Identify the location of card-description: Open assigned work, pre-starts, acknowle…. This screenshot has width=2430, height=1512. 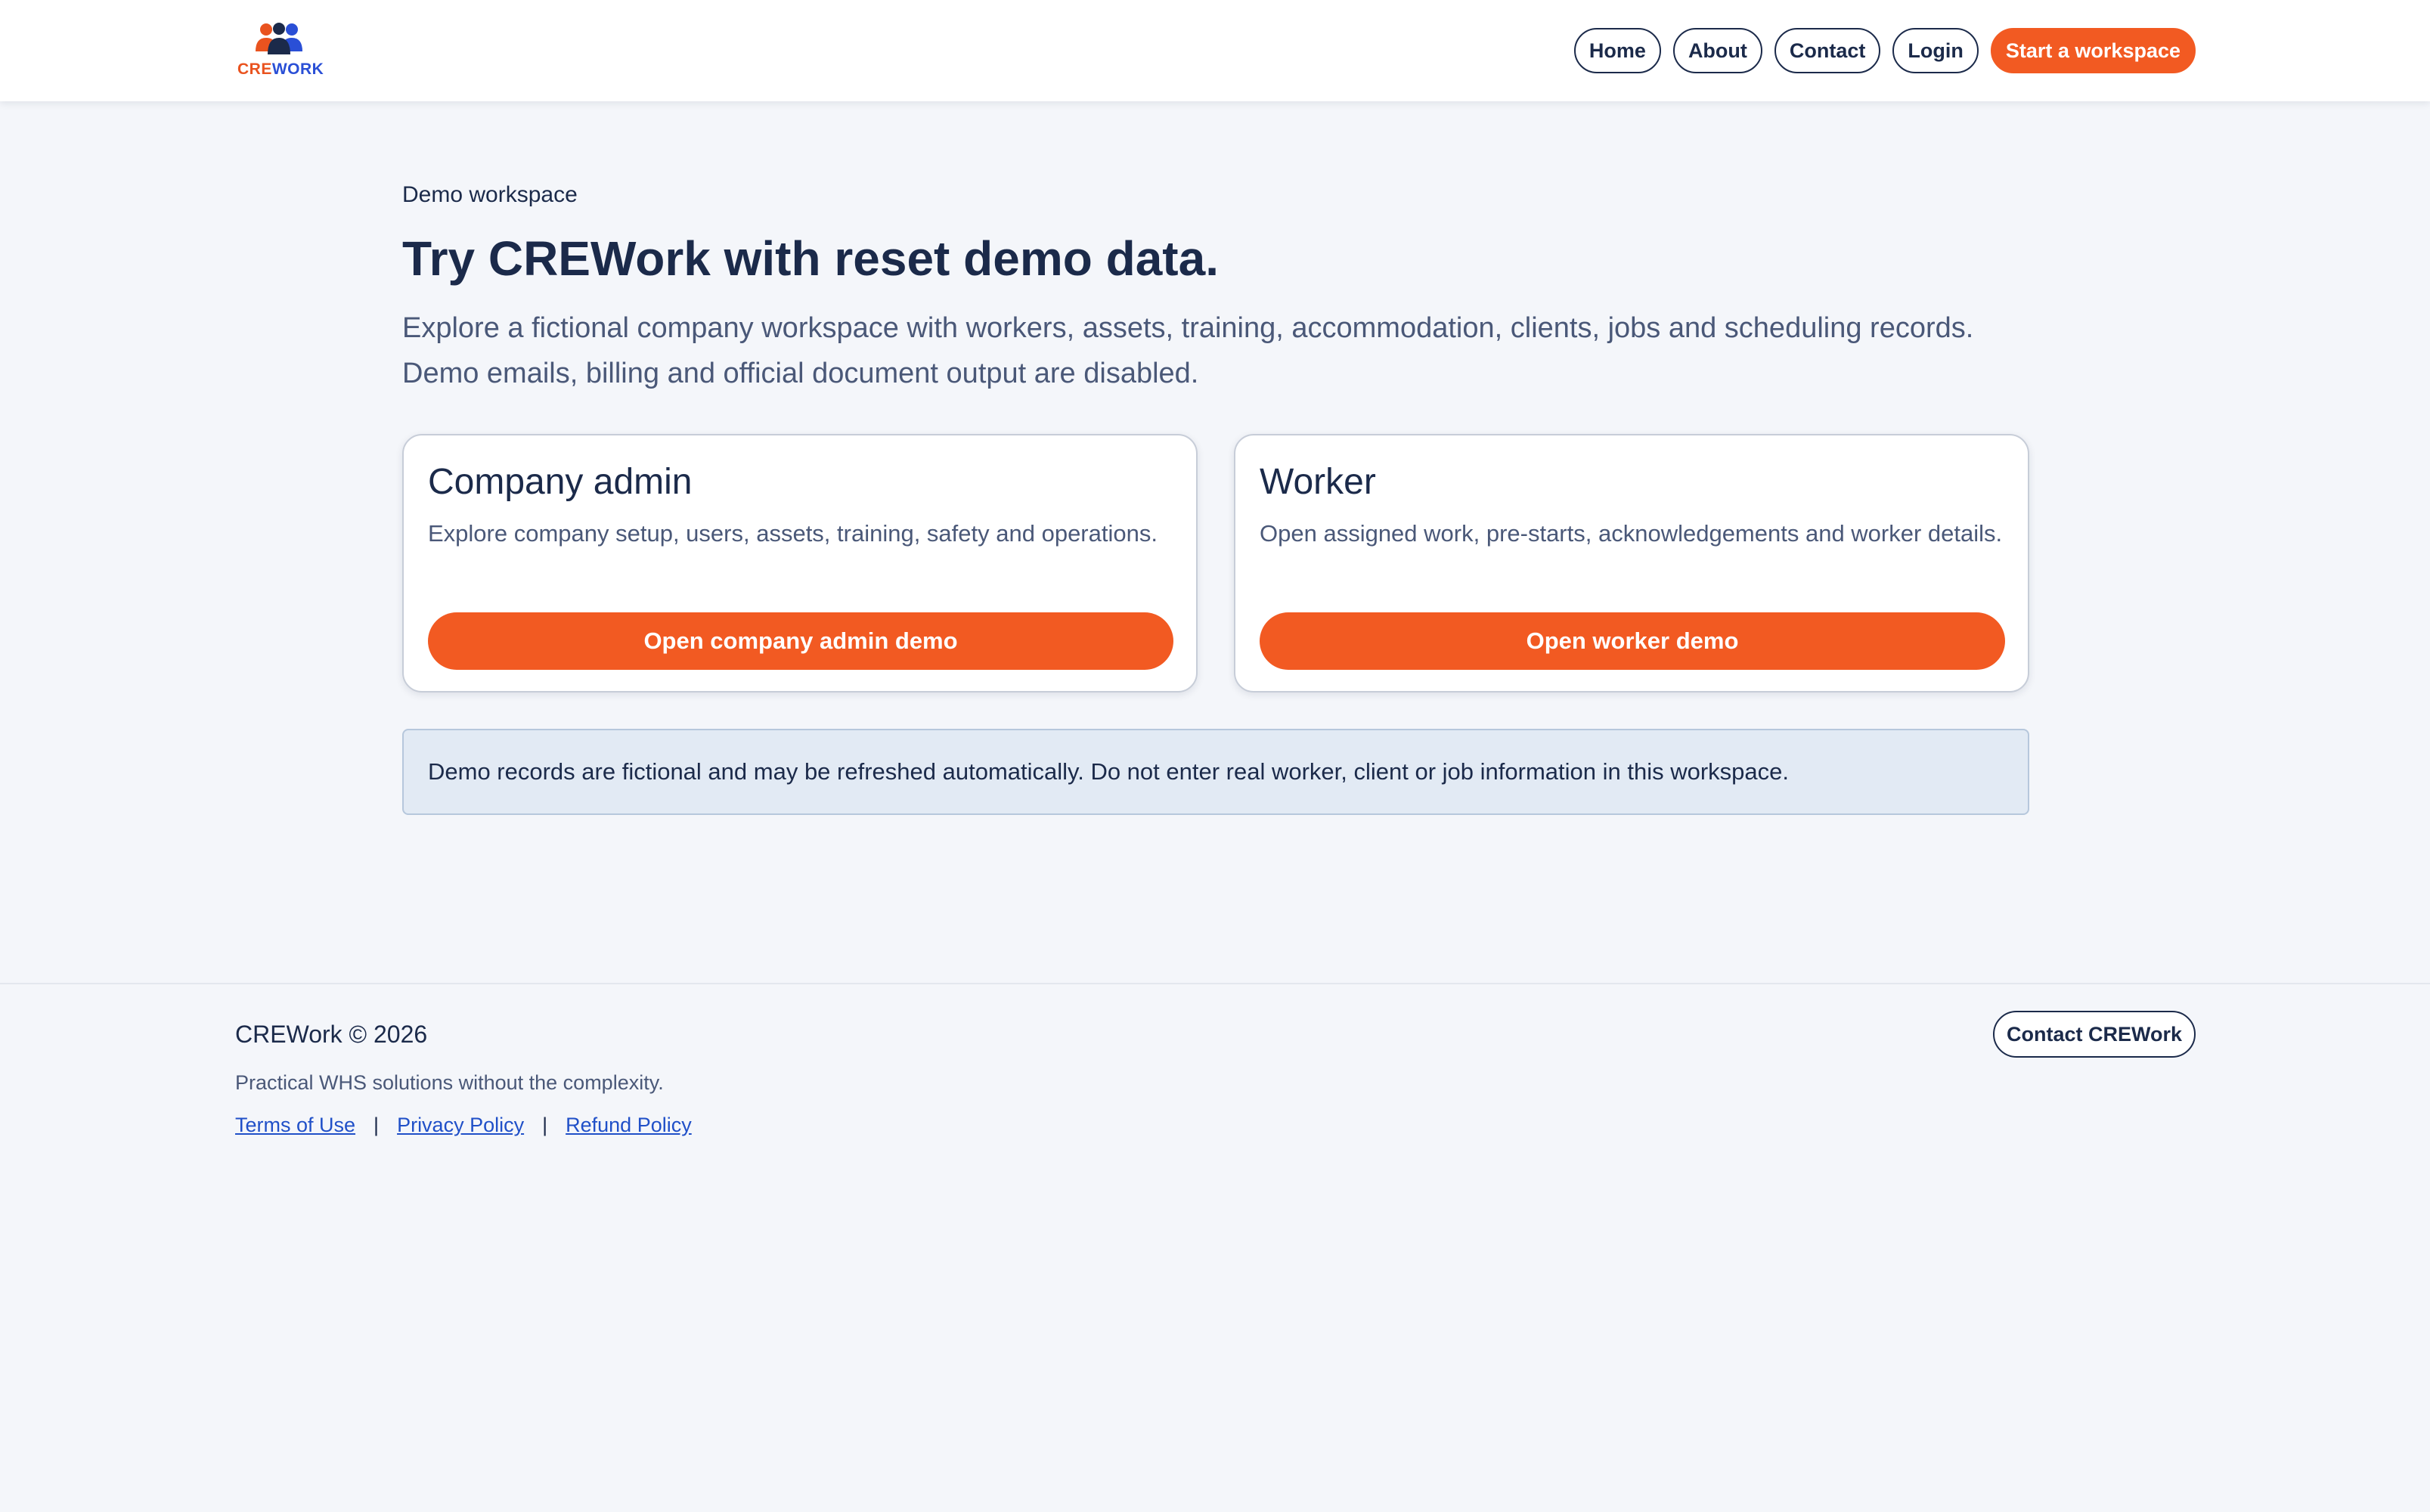
(1631, 533).